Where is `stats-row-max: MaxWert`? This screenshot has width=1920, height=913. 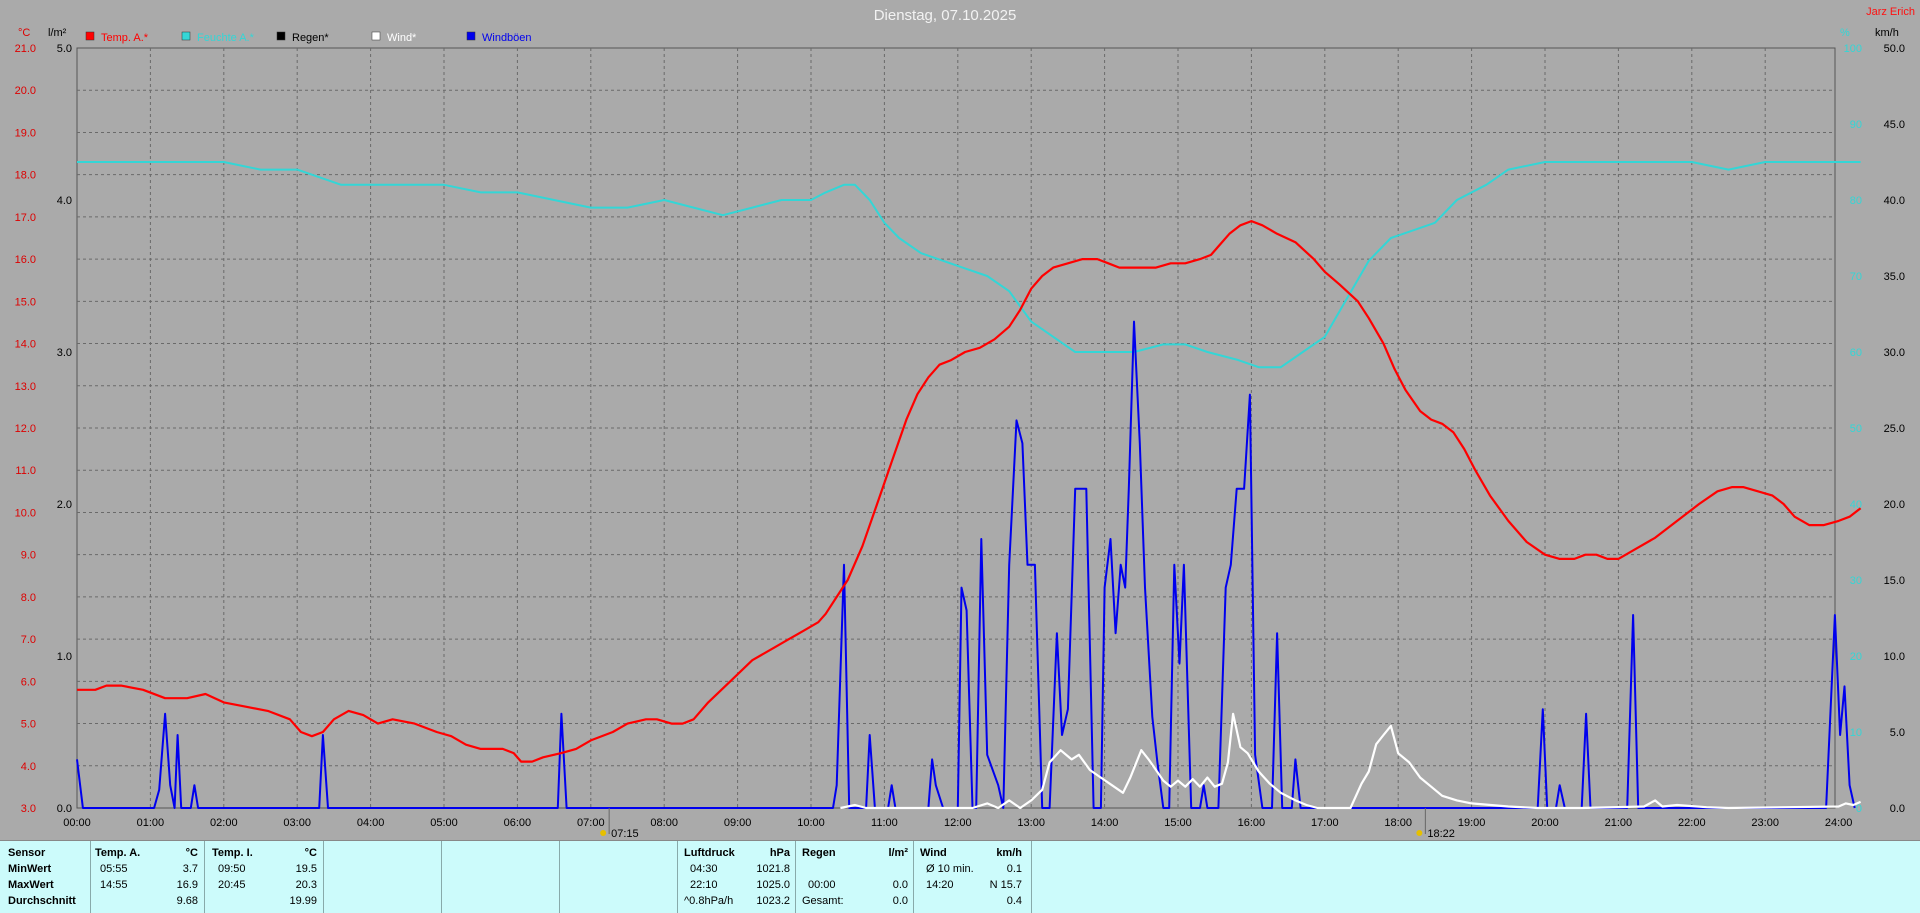
stats-row-max: MaxWert is located at coordinates (31, 885).